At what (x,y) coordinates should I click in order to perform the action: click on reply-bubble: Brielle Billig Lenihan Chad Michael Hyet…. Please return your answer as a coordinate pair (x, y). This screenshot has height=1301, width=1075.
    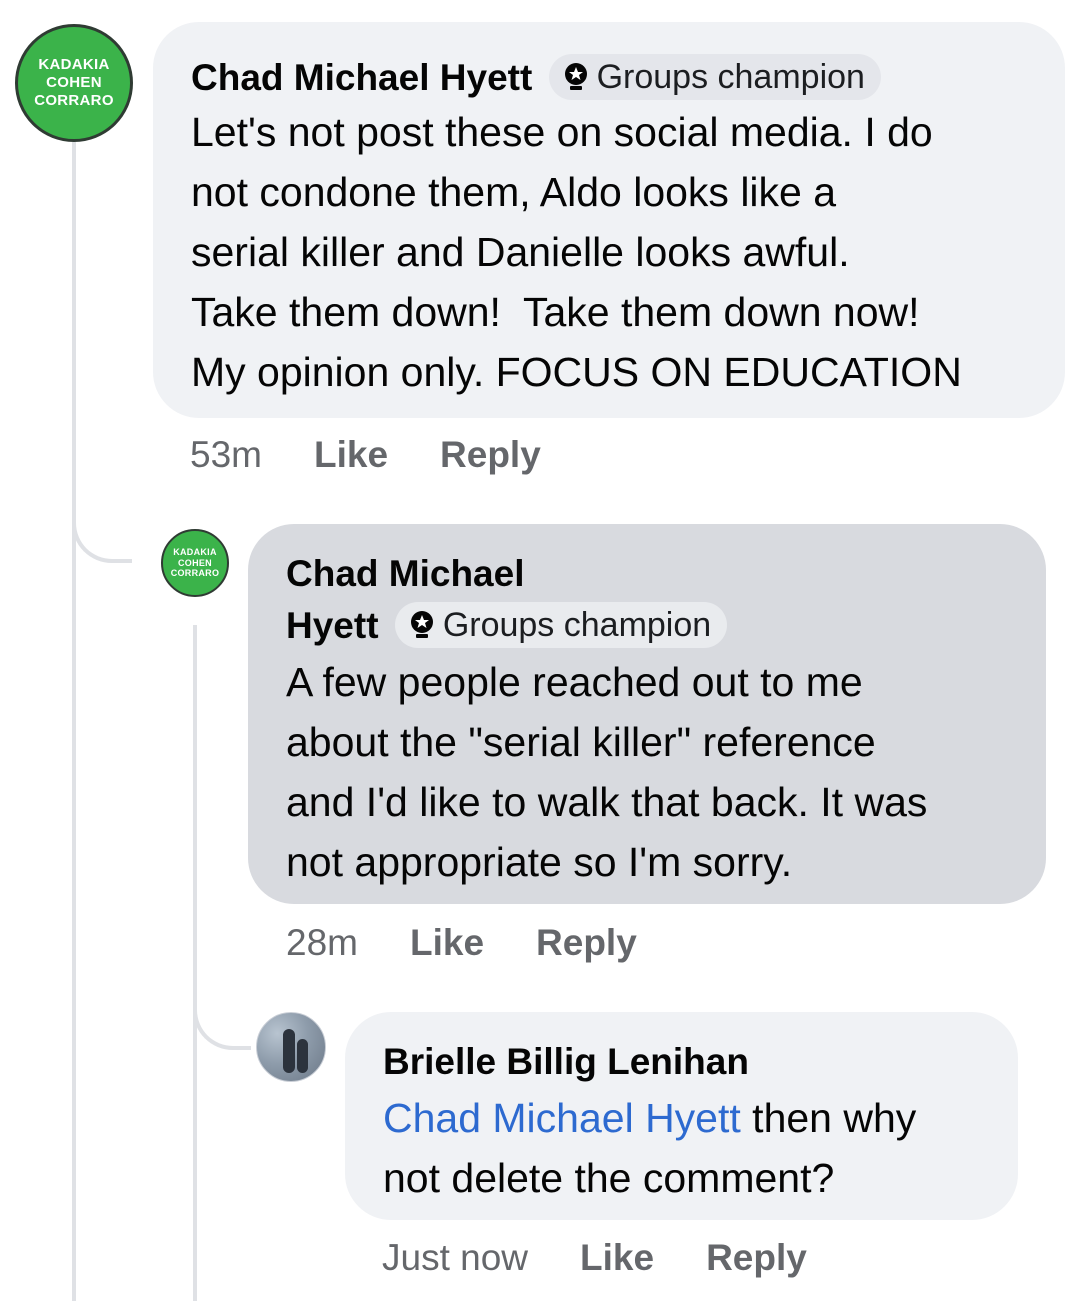
    Looking at the image, I should click on (681, 1116).